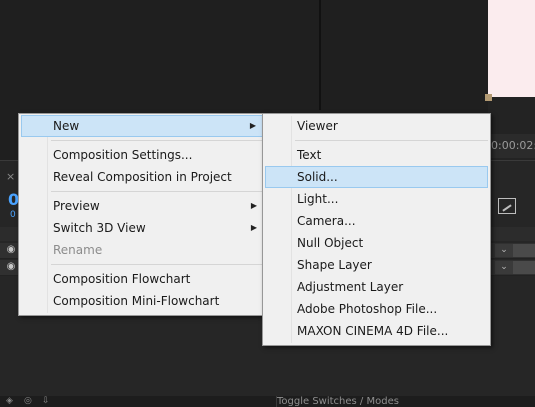 The image size is (535, 407). What do you see at coordinates (122, 279) in the screenshot?
I see `menu-item-label: Composition Flowchart` at bounding box center [122, 279].